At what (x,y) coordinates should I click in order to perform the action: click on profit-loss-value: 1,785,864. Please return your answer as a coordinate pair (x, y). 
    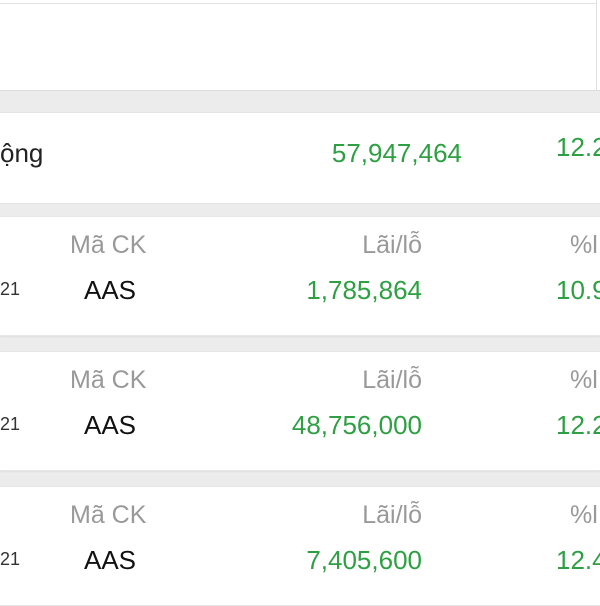
    Looking at the image, I should click on (364, 290).